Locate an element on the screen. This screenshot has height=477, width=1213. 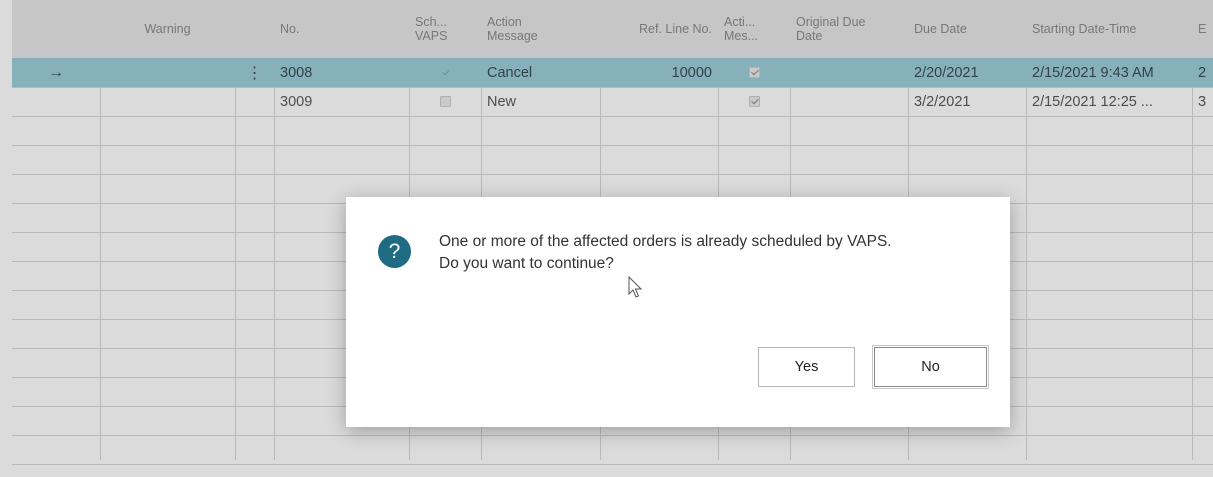
yes-button: Yes is located at coordinates (806, 367).